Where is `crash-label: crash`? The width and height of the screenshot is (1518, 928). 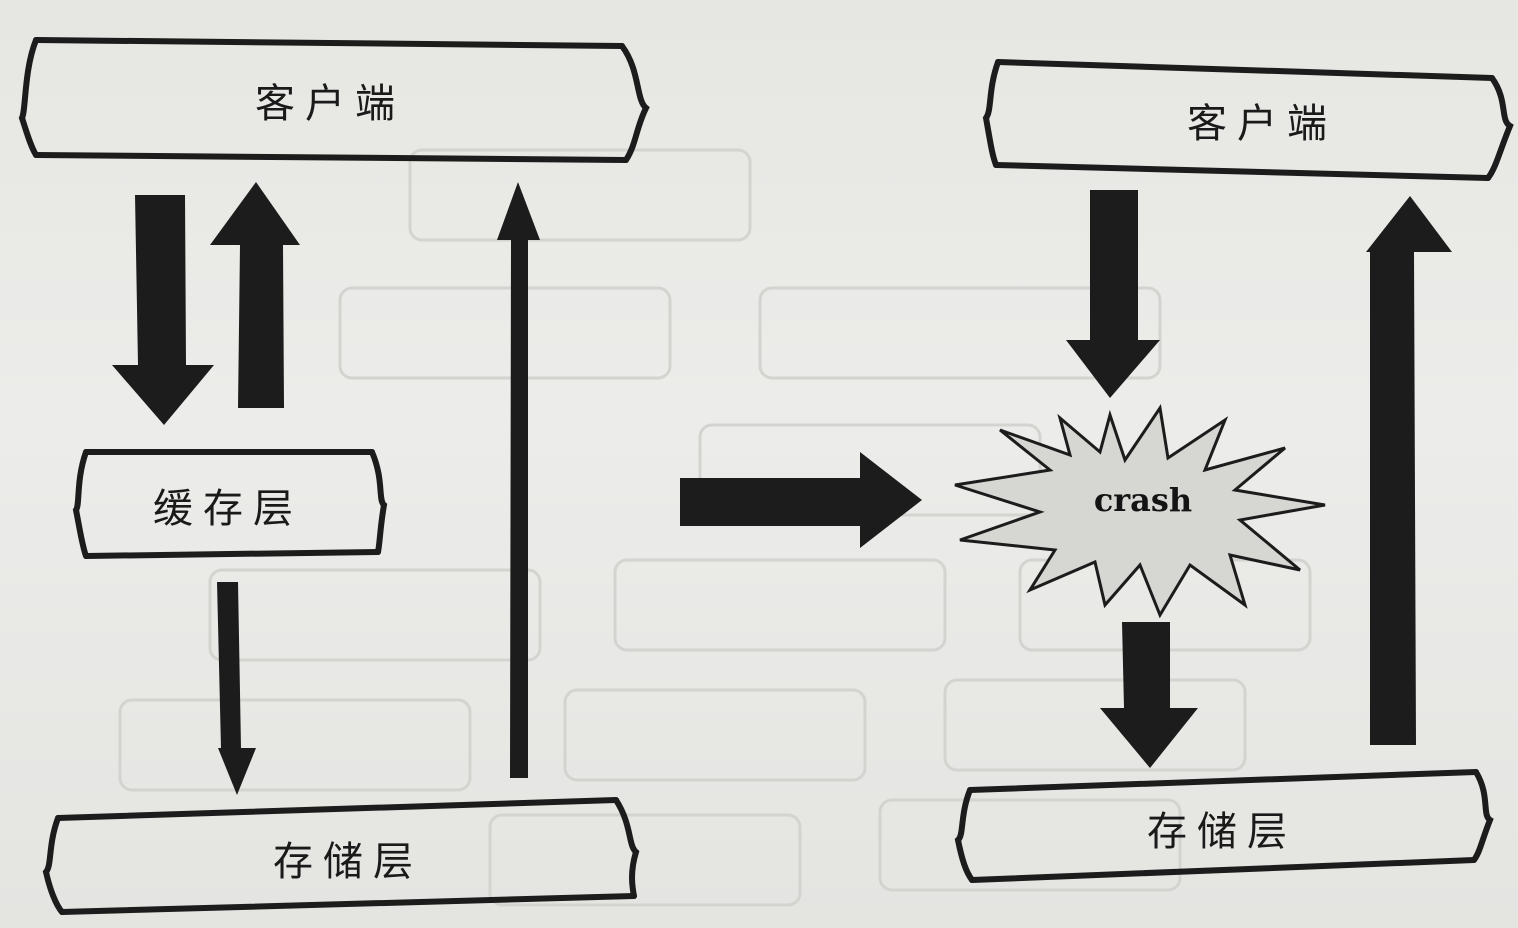
crash-label: crash is located at coordinates (1143, 500).